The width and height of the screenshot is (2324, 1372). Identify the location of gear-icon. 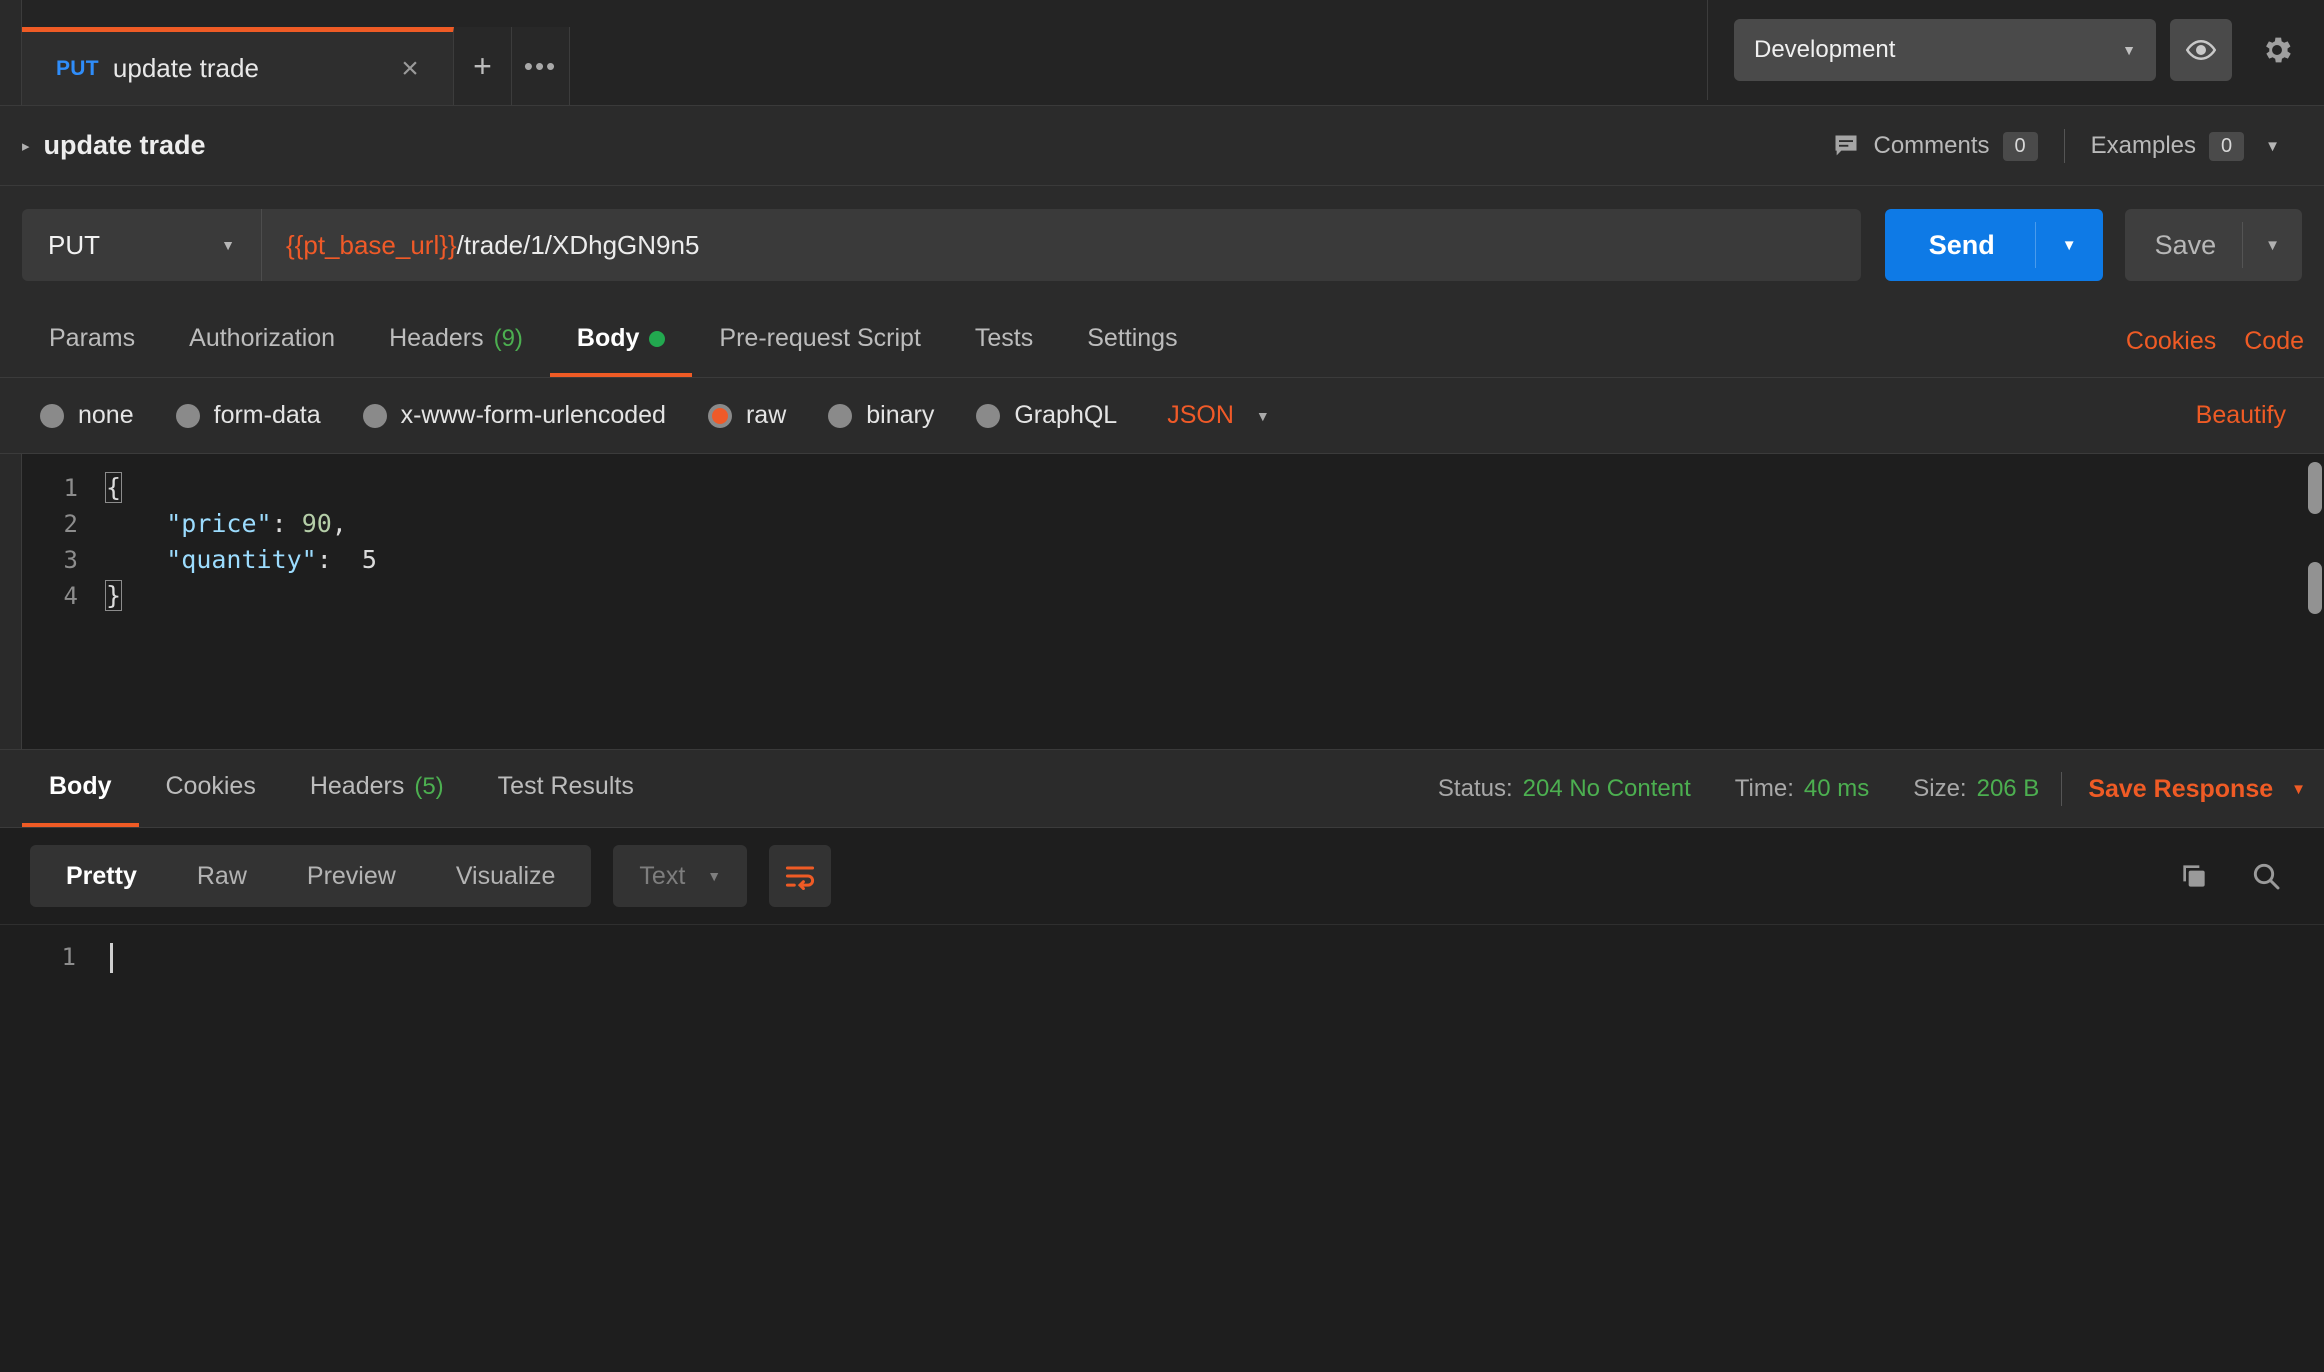
(2277, 50).